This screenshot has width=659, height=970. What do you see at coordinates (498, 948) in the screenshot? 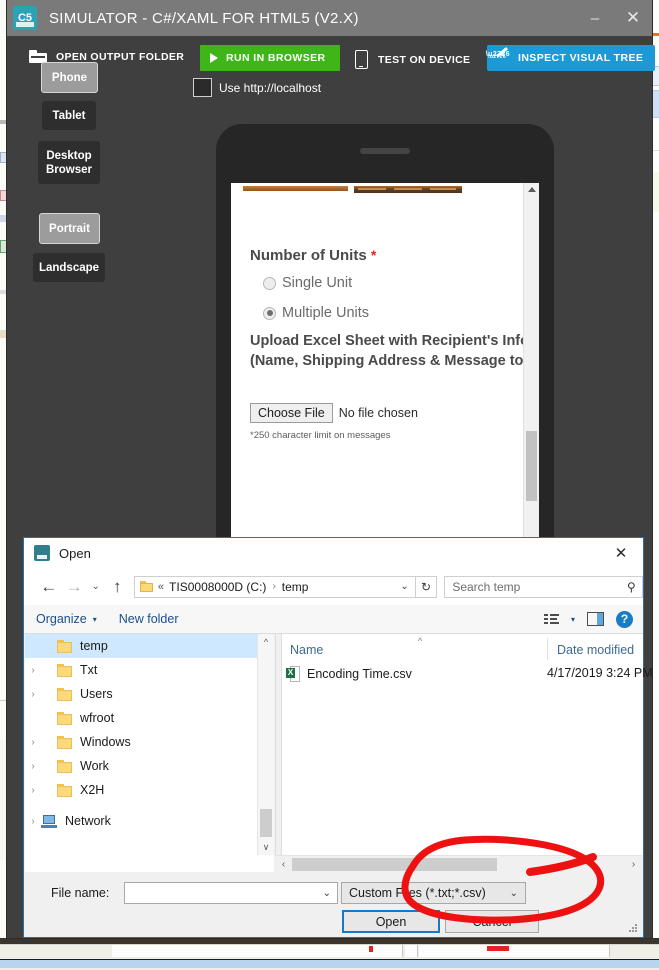
I see `annotation-stroke-fragment` at bounding box center [498, 948].